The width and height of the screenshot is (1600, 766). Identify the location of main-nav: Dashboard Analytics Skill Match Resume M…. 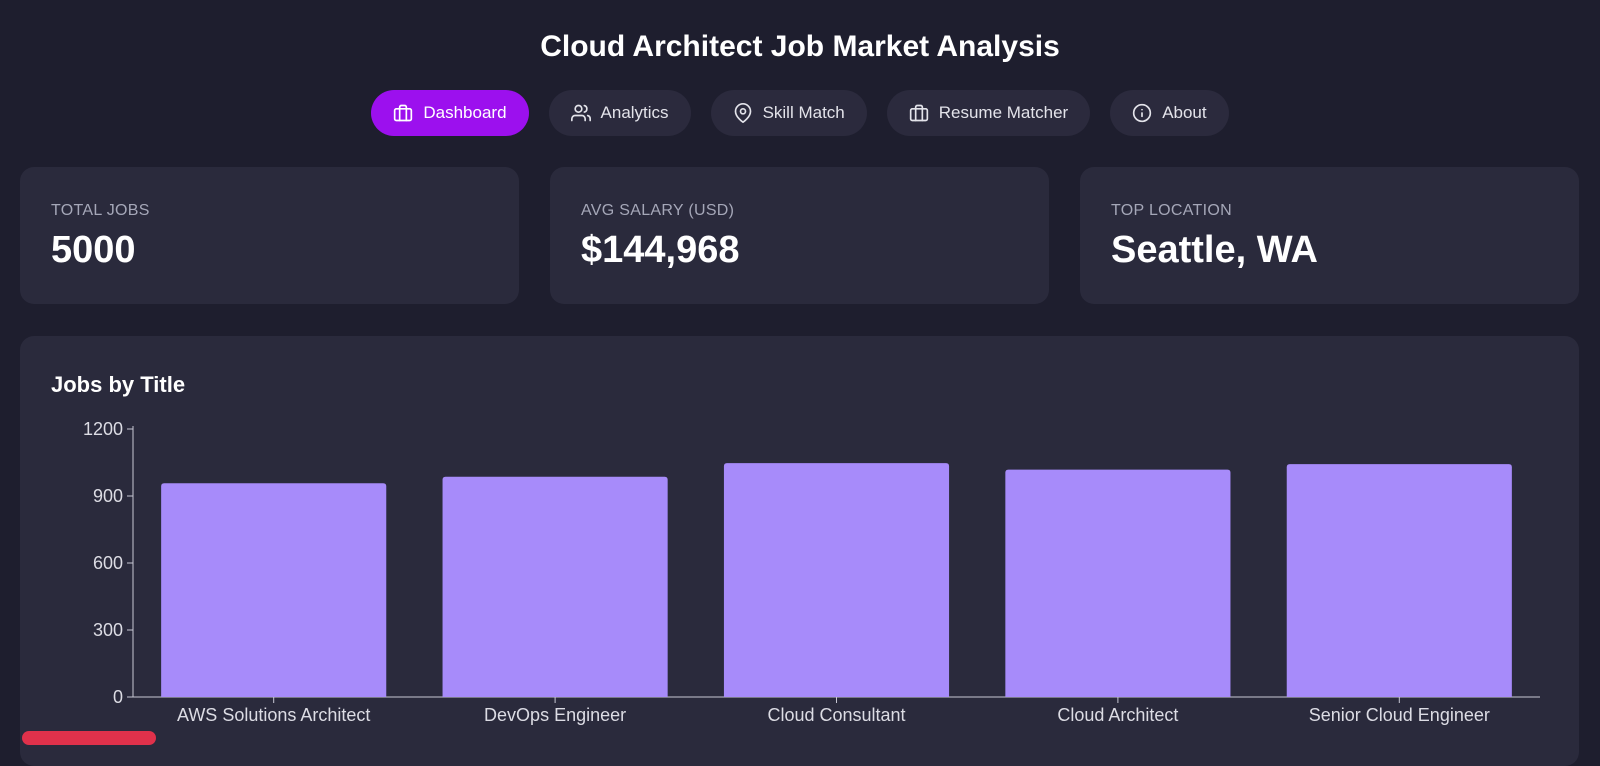
(800, 113).